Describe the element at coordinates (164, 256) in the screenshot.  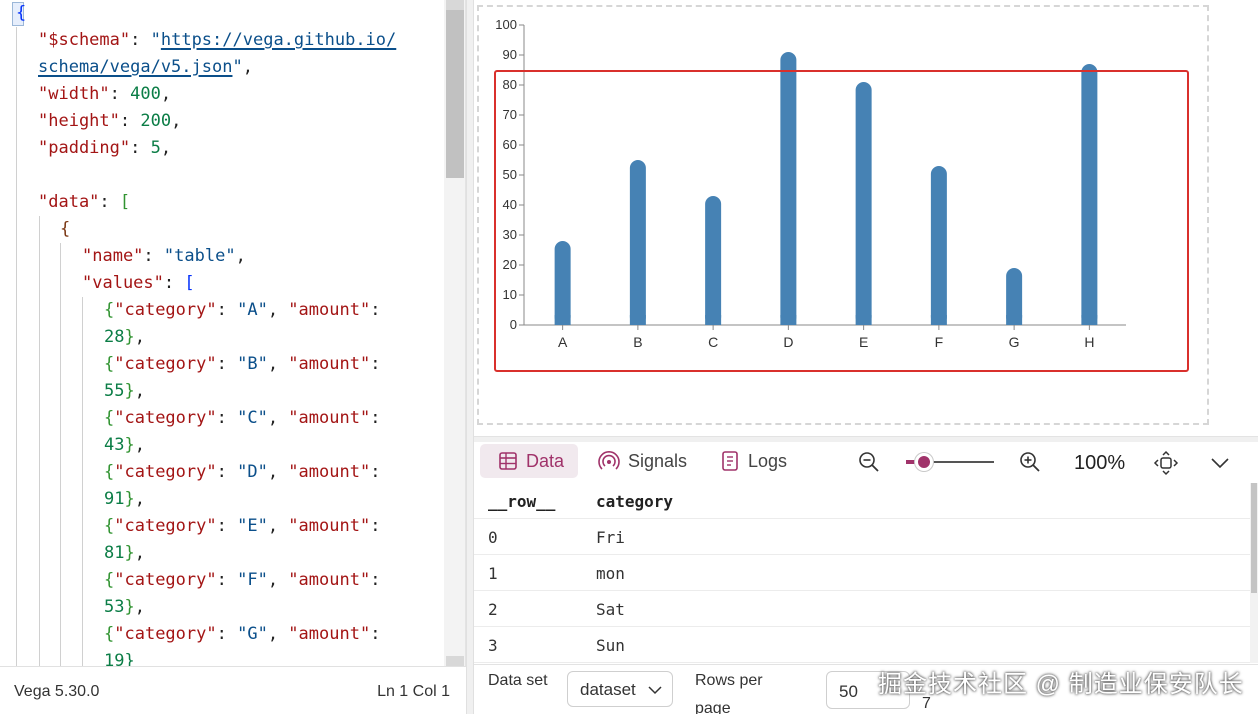
I see `code-line: "name": "table",` at that location.